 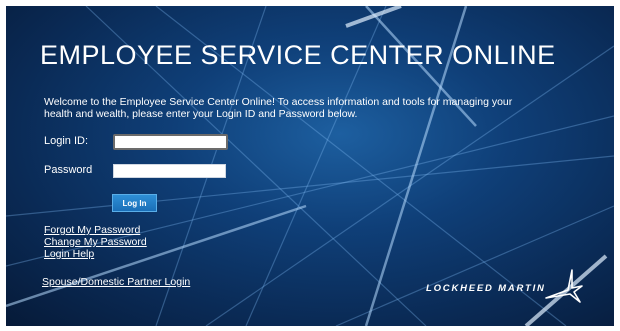 What do you see at coordinates (92, 230) in the screenshot?
I see `forgot-password-link: Forgot My Password` at bounding box center [92, 230].